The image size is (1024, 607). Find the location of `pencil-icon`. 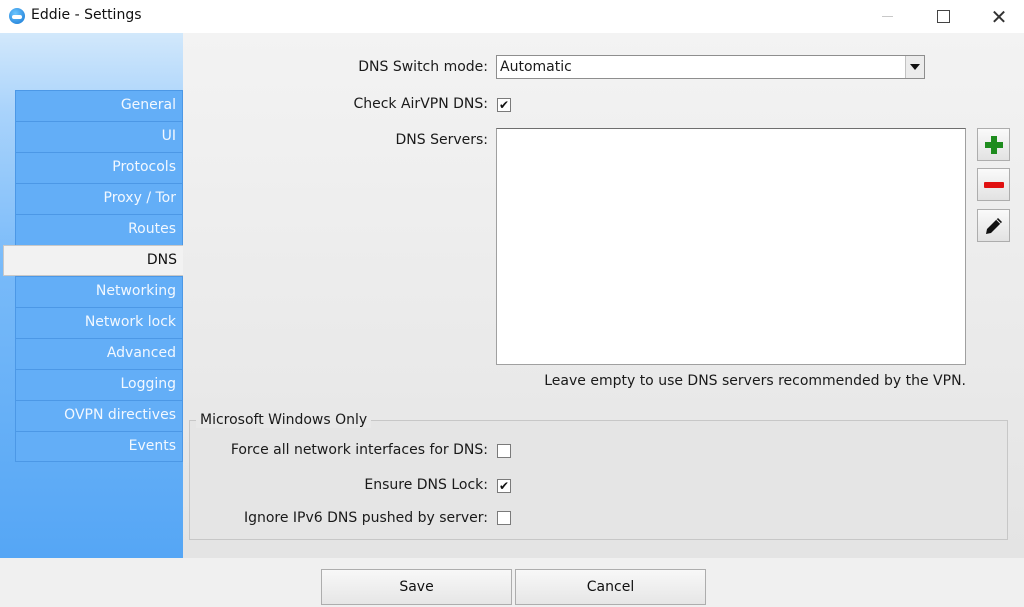

pencil-icon is located at coordinates (993, 225).